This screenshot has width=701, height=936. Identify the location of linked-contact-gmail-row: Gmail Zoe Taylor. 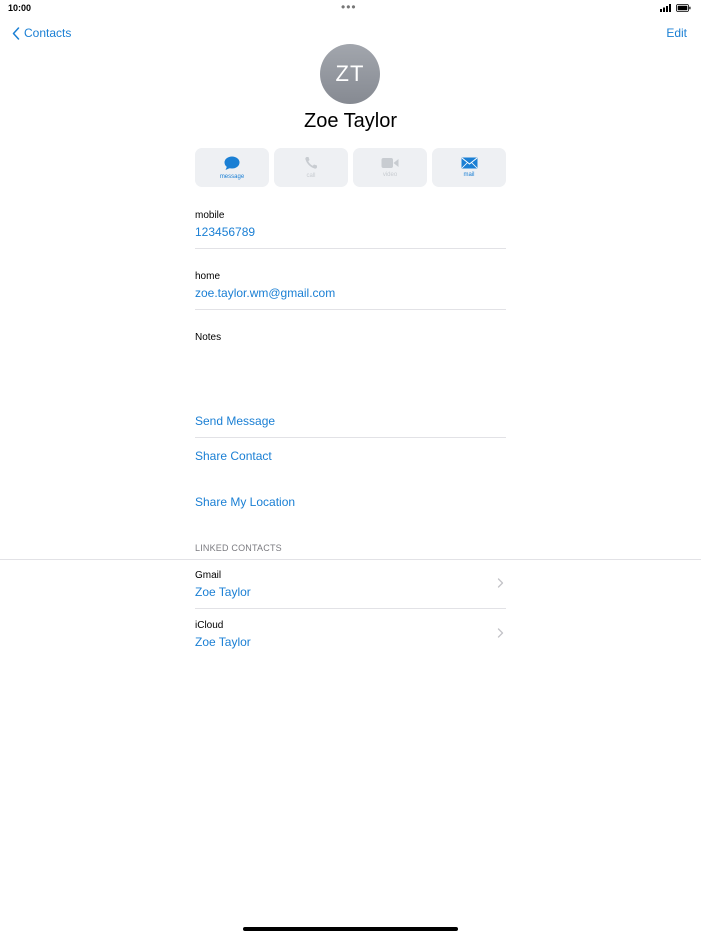
(350, 586).